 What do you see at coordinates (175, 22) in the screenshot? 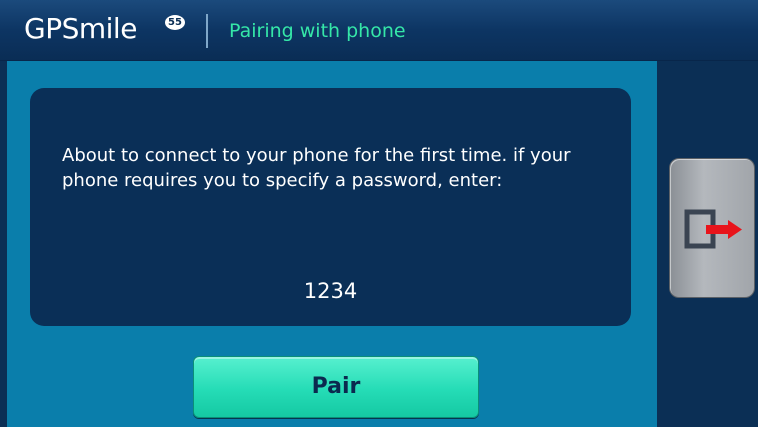
I see `logo-badge: 55` at bounding box center [175, 22].